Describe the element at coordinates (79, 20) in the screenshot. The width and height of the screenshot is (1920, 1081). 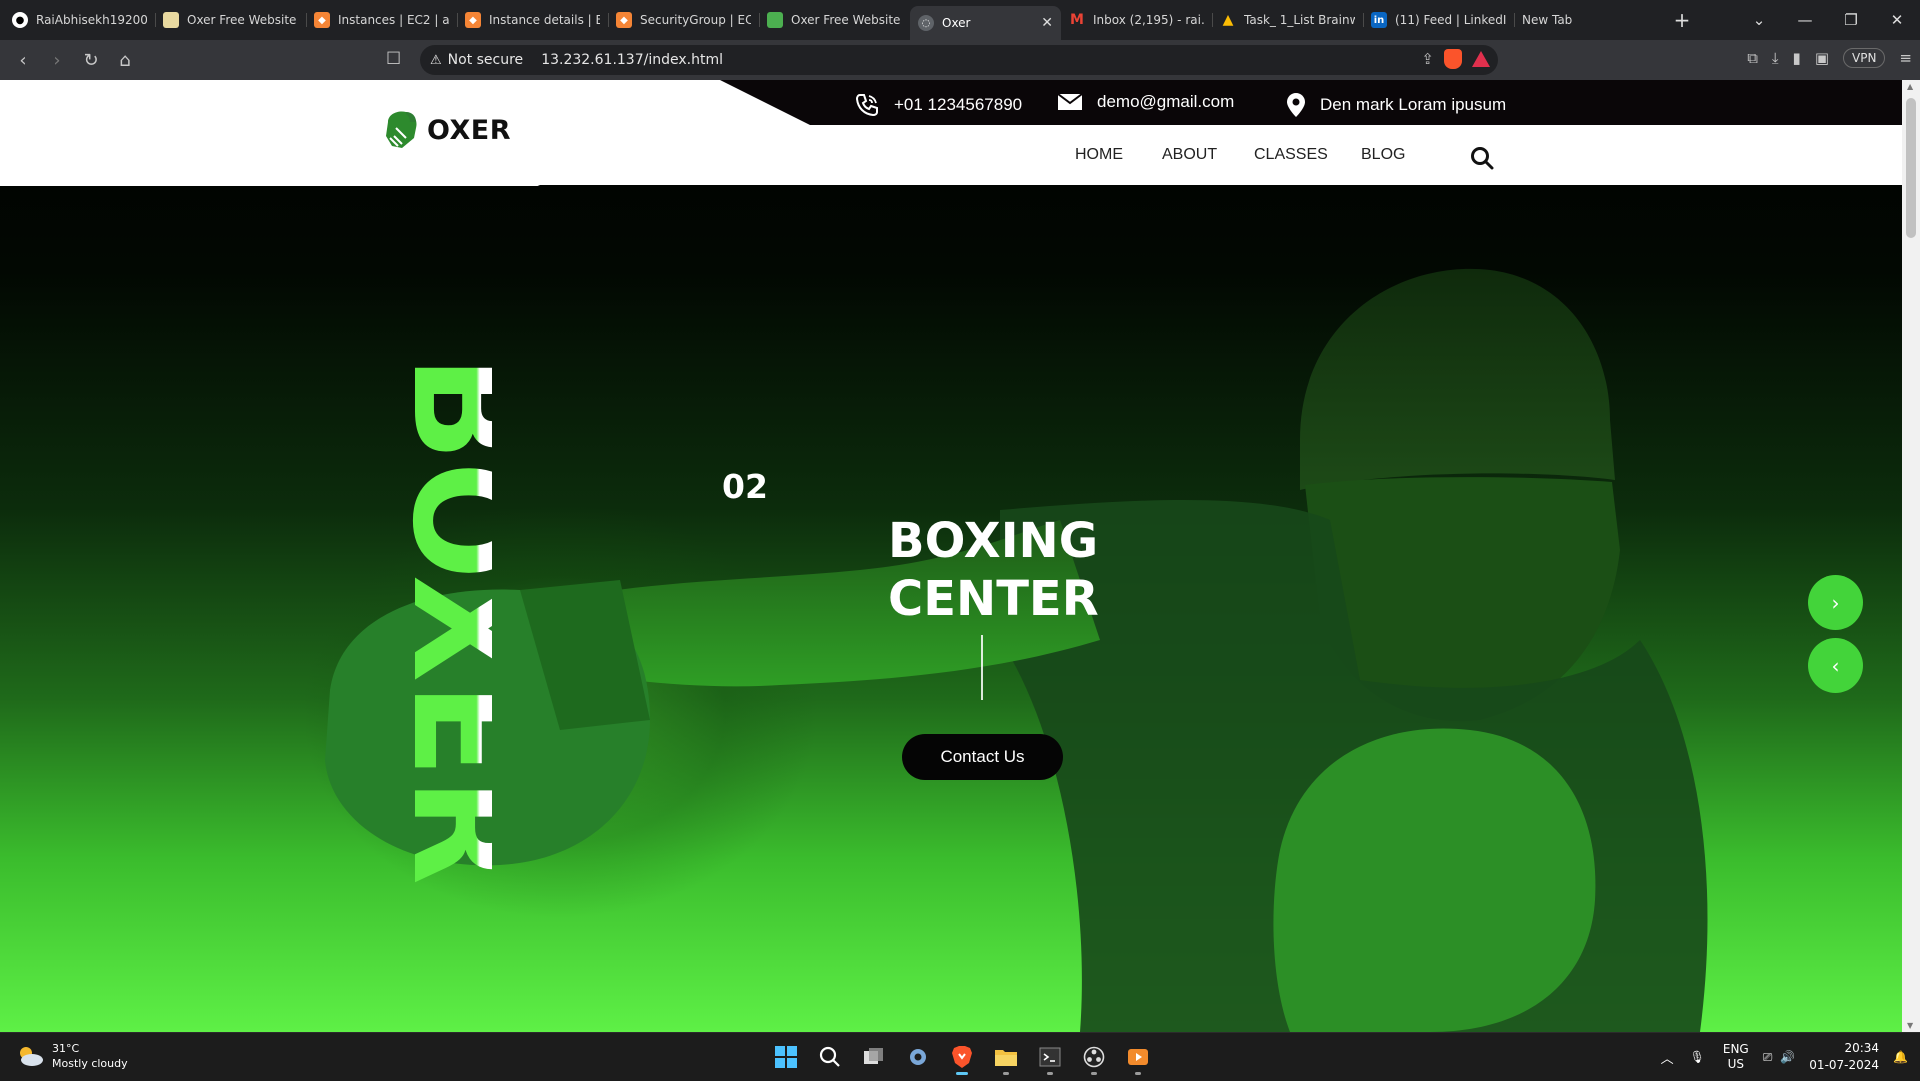
I see `tab-github: ● RaiAbhisekh192005` at that location.